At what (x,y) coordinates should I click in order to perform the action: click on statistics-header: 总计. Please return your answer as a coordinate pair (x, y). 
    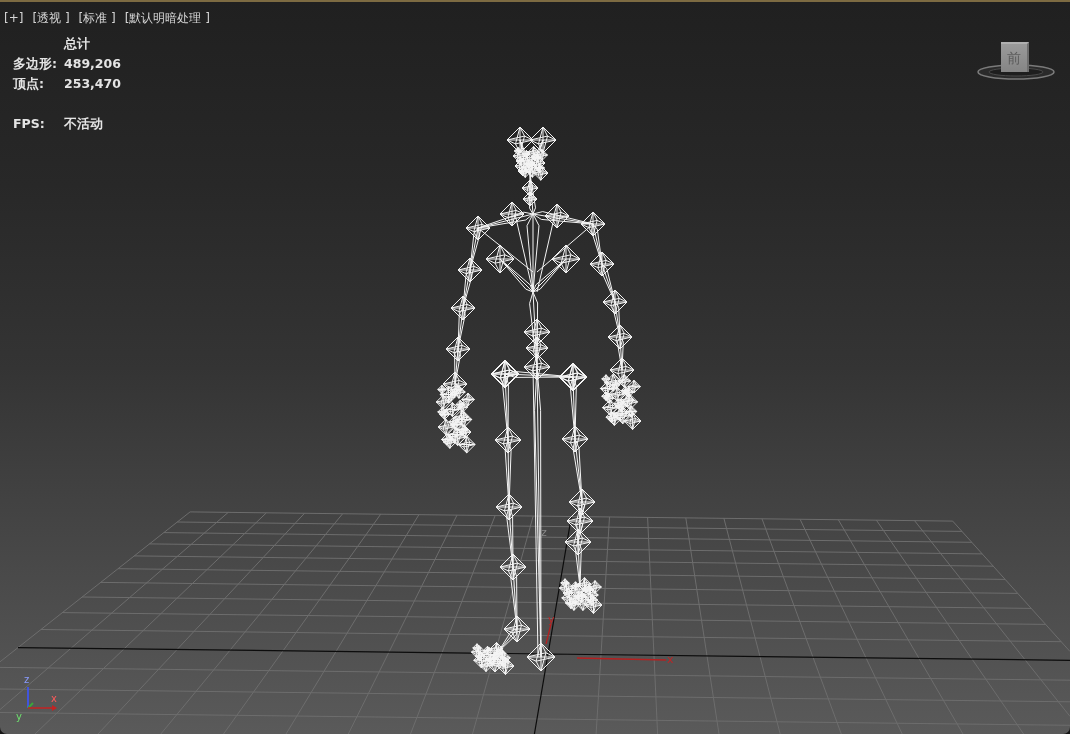
    Looking at the image, I should click on (77, 44).